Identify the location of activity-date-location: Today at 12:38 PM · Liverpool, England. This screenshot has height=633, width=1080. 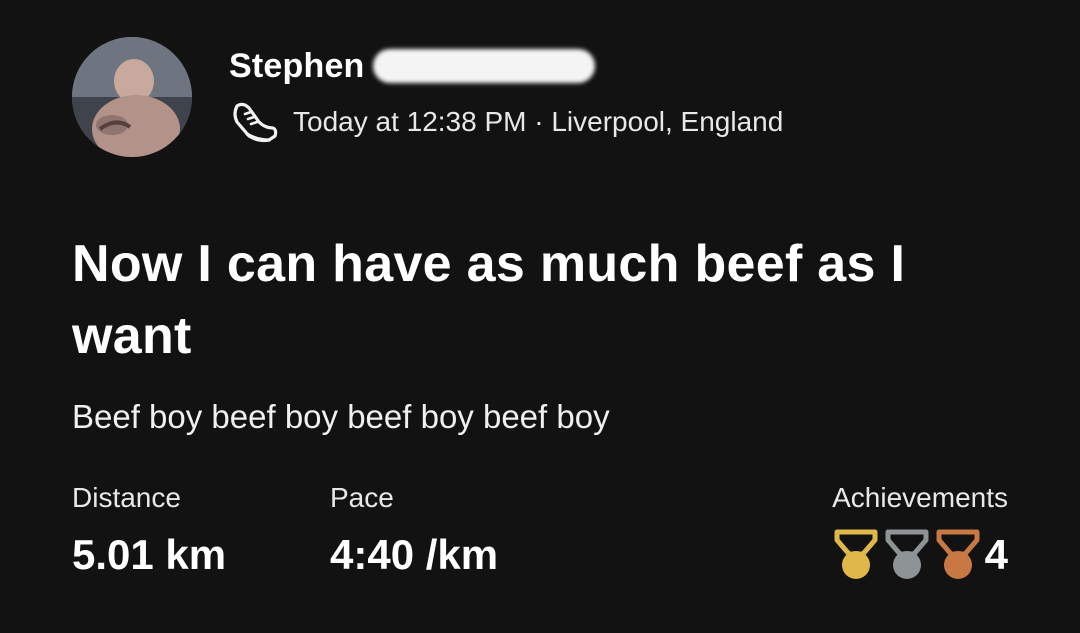
(538, 121).